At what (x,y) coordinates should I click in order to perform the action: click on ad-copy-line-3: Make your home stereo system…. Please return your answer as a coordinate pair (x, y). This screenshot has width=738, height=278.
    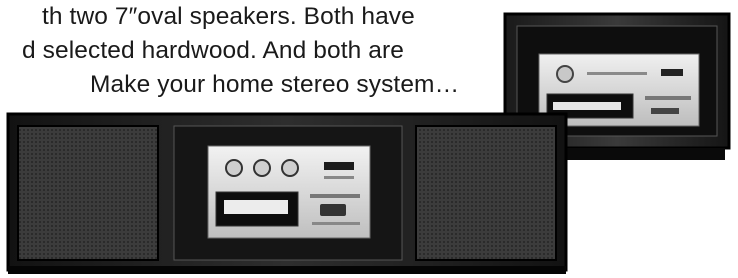
    Looking at the image, I should click on (275, 84).